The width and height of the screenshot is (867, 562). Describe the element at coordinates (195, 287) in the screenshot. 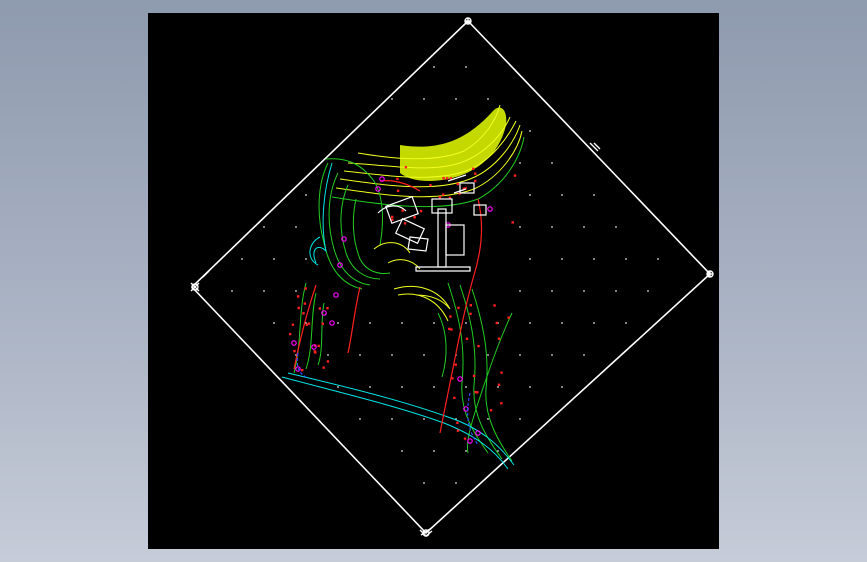

I see `frame-corner-marker-icon` at that location.